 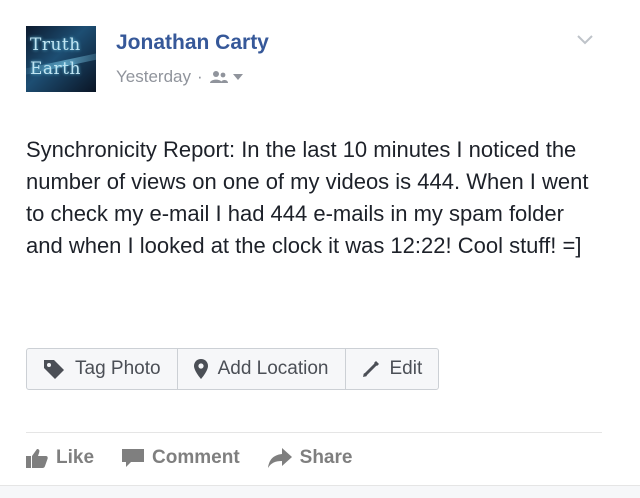 What do you see at coordinates (37, 458) in the screenshot?
I see `thumbs-up-icon` at bounding box center [37, 458].